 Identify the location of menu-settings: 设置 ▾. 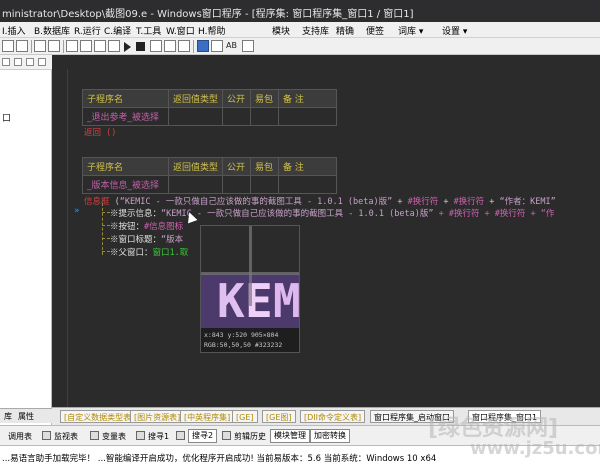
(454, 30).